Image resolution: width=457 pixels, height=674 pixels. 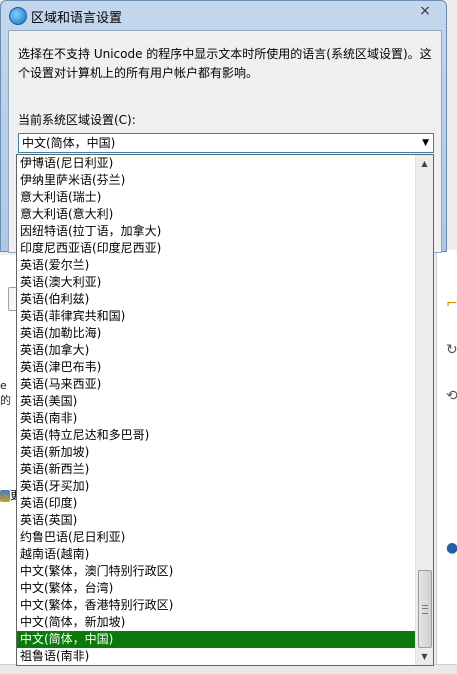 What do you see at coordinates (217, 367) in the screenshot?
I see `dropdown-item: 英语(津巴布韦)` at bounding box center [217, 367].